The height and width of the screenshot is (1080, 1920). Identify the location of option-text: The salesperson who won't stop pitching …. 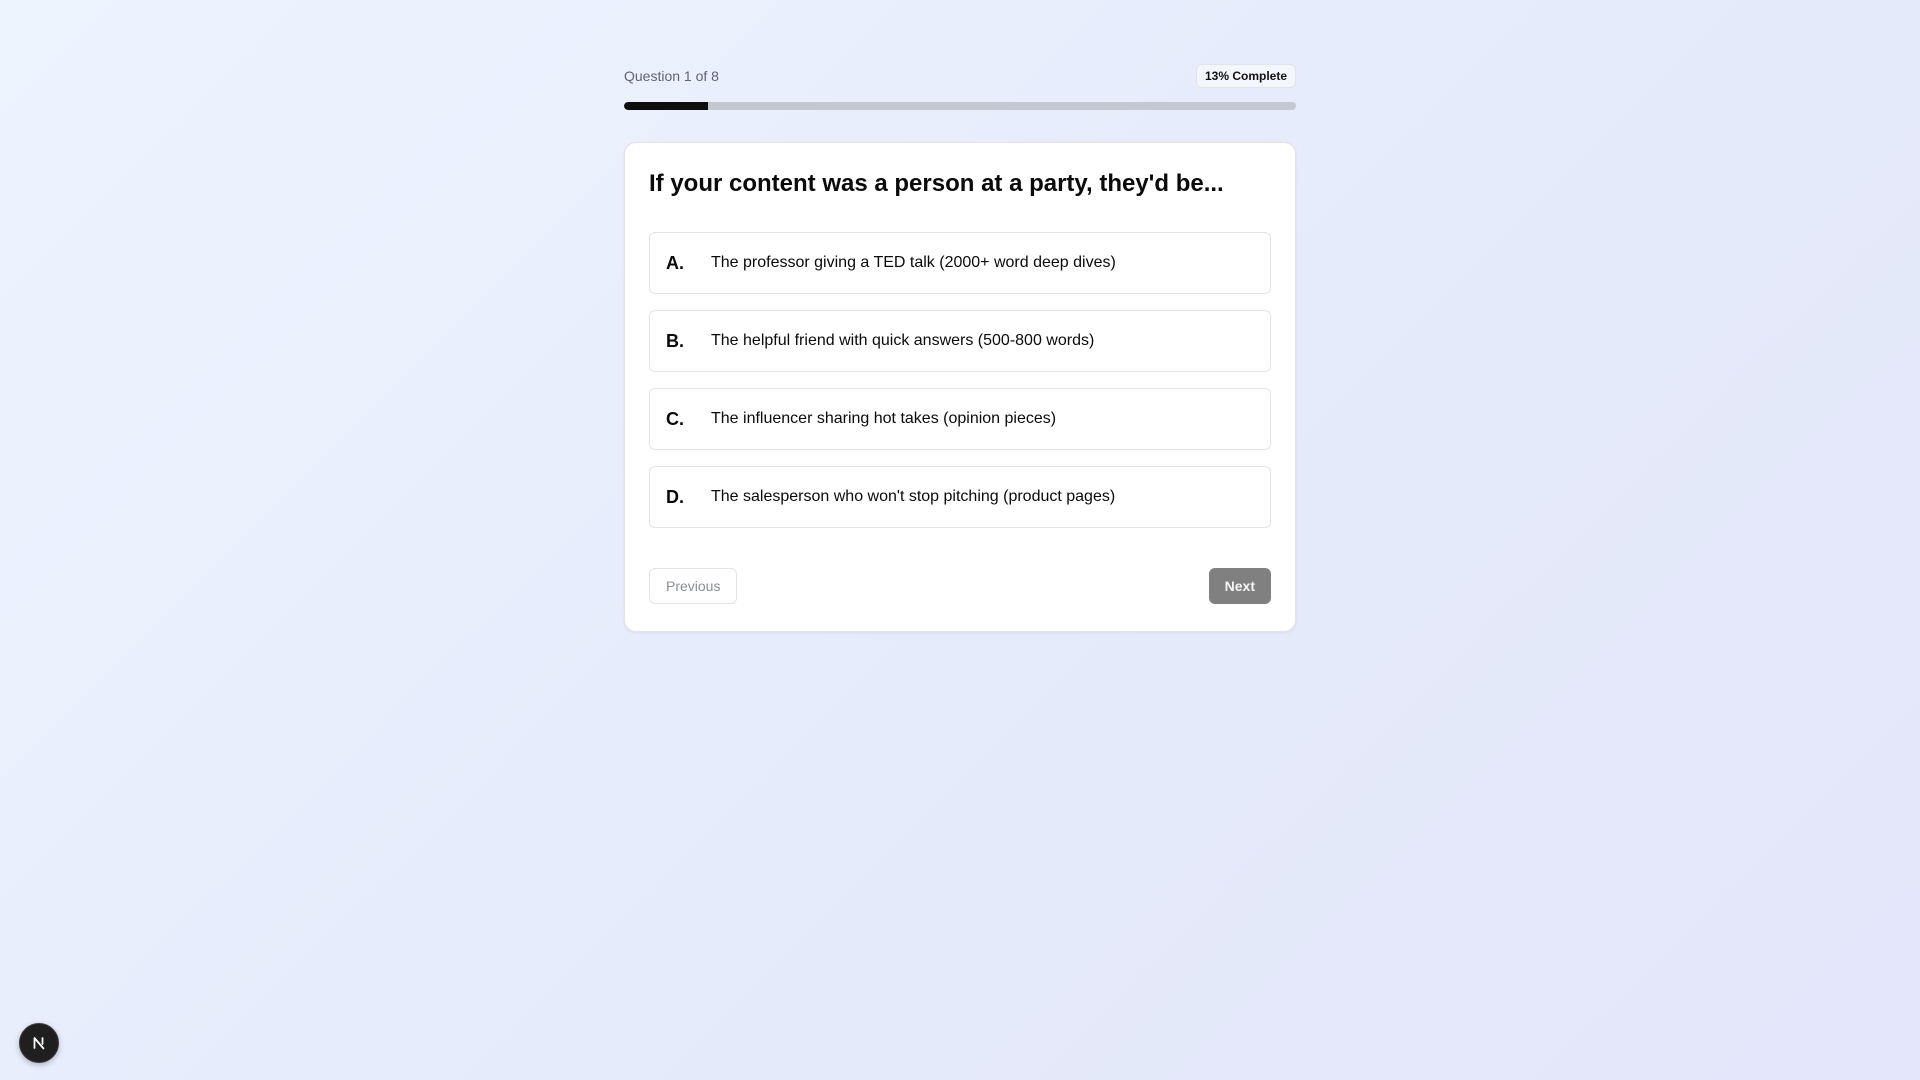
(913, 496).